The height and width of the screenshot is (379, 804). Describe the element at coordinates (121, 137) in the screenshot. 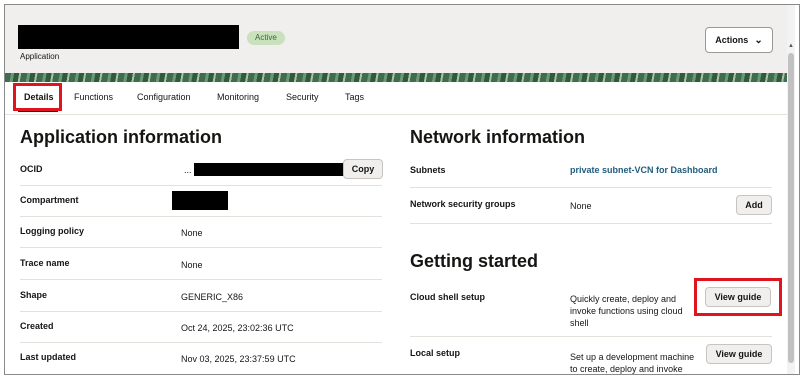

I see `application-information-heading: Application information` at that location.